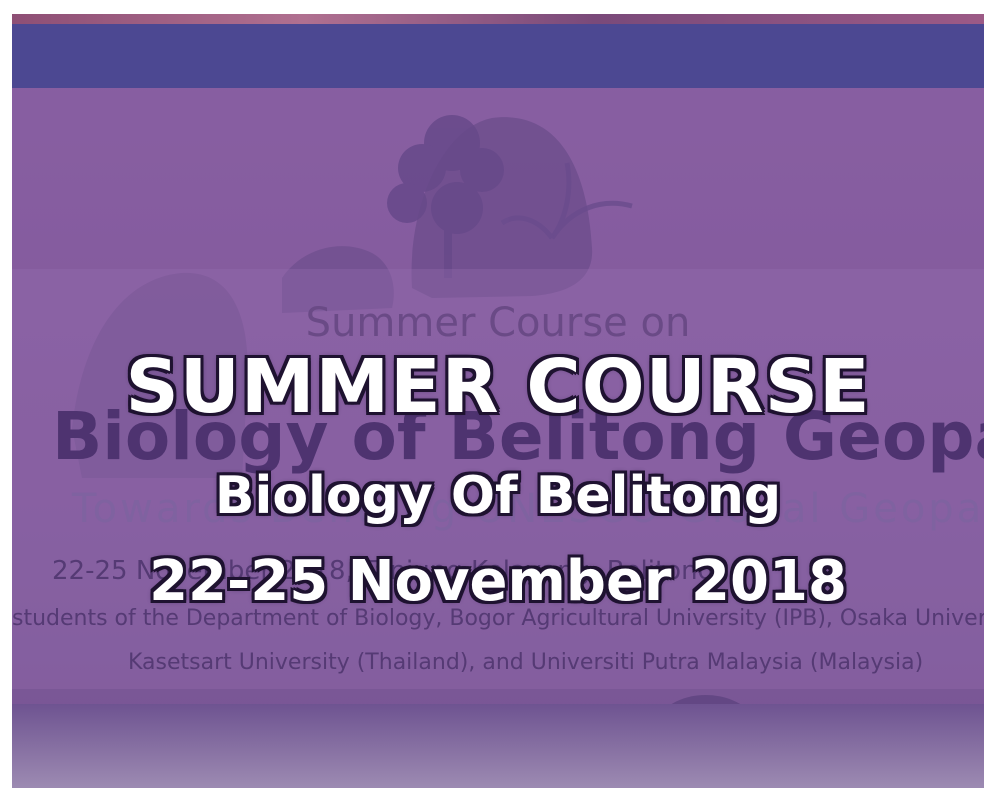  Describe the element at coordinates (498, 323) in the screenshot. I see `poster-heading: Summer Course on` at that location.